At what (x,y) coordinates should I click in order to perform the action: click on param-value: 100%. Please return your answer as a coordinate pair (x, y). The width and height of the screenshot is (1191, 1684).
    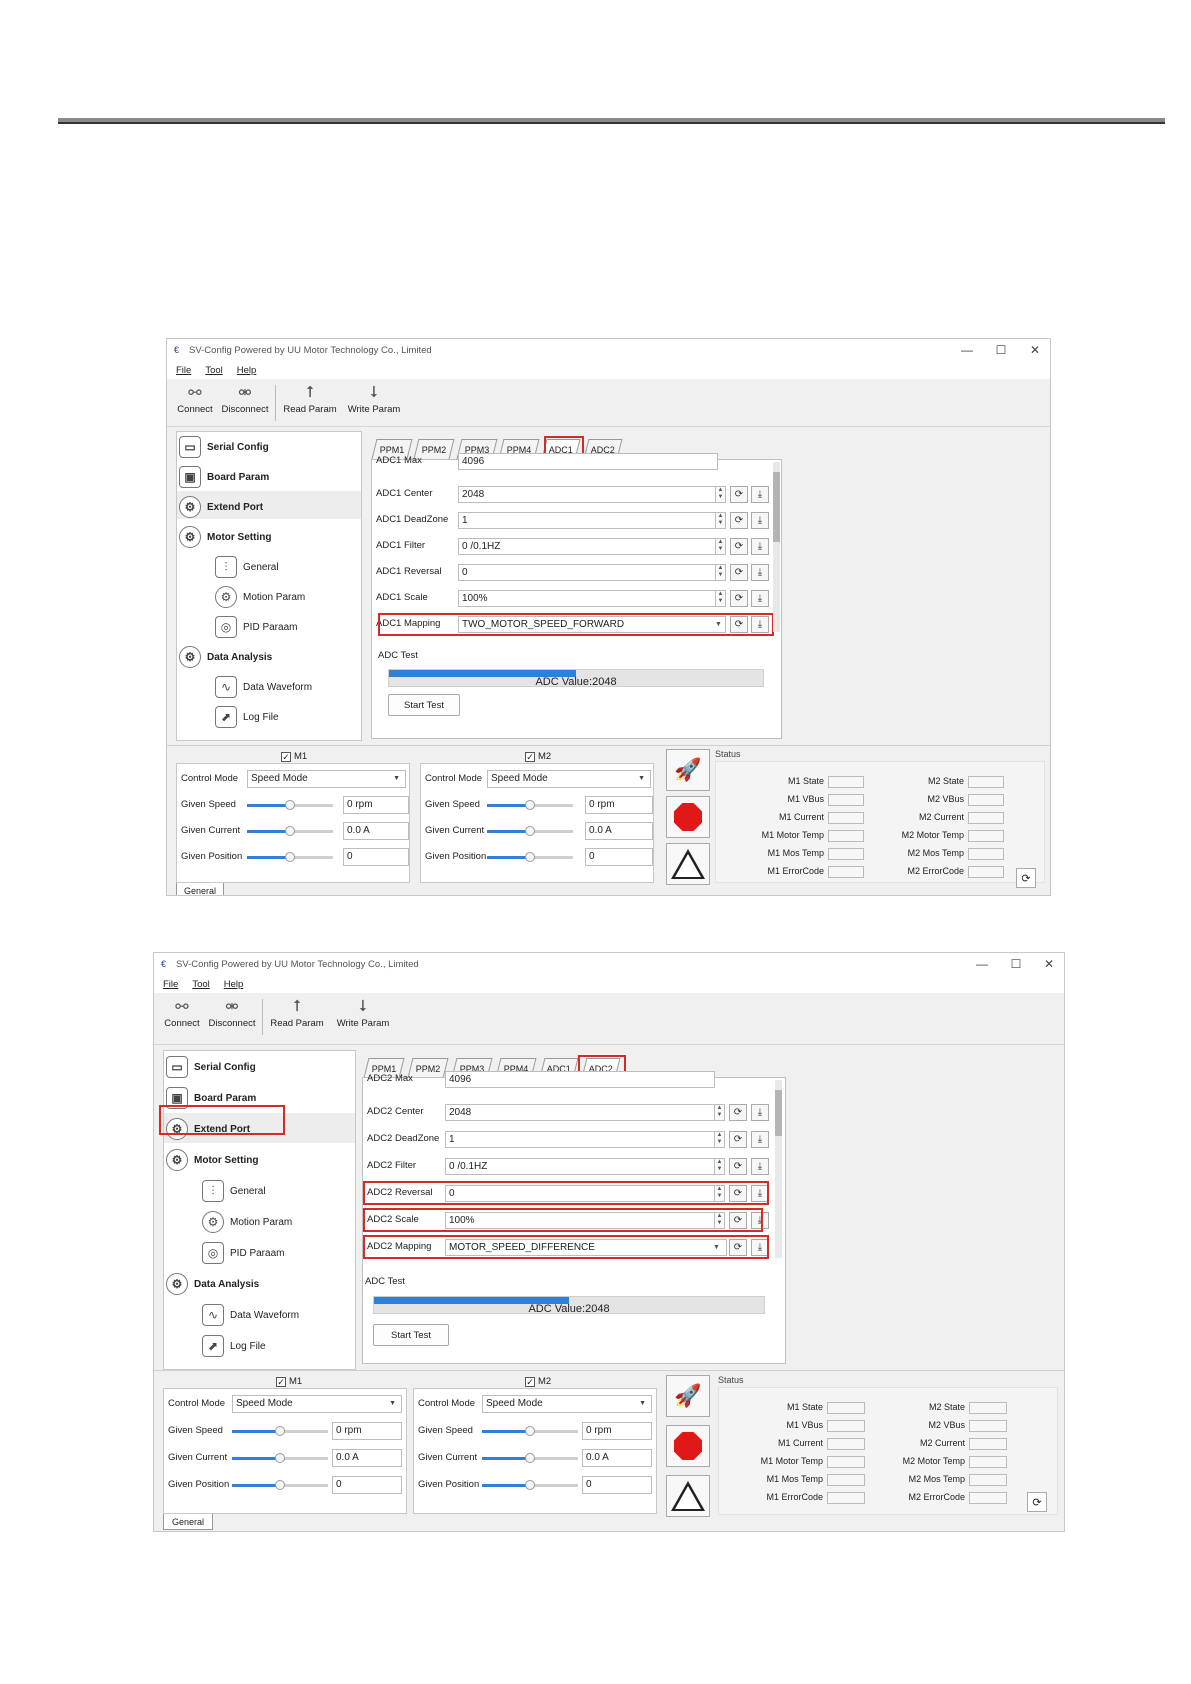
    Looking at the image, I should click on (587, 598).